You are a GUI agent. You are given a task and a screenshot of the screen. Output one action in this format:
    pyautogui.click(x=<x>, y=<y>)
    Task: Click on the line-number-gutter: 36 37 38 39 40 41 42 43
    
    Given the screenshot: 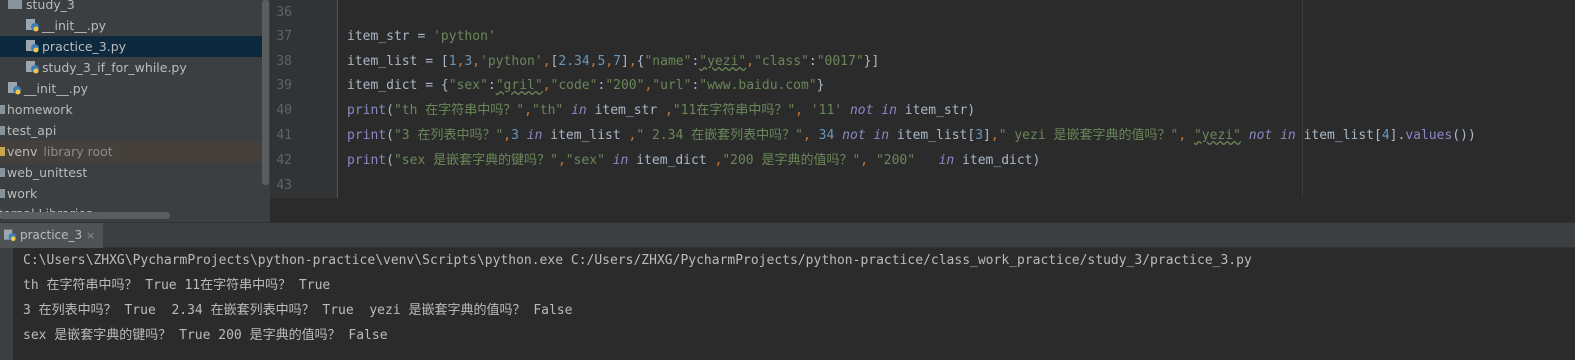 What is the action you would take?
    pyautogui.click(x=304, y=99)
    